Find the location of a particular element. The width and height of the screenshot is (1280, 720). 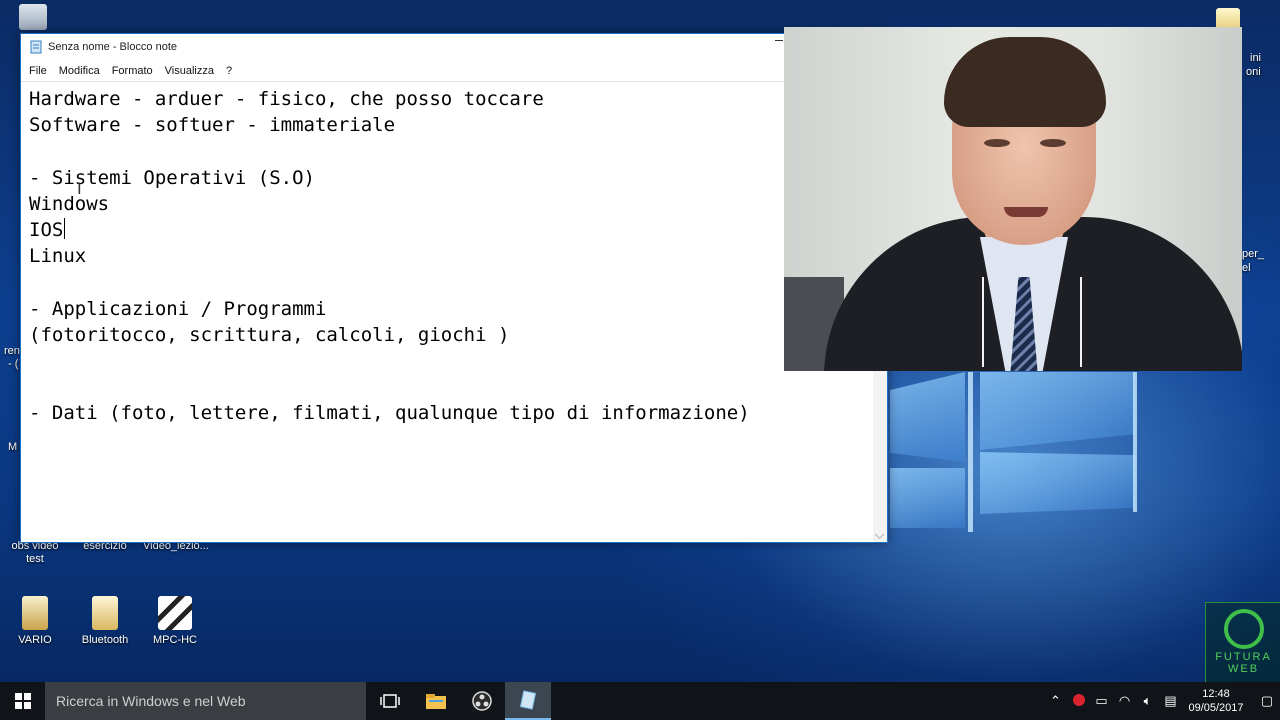

network-icon: ▭ is located at coordinates (1101, 701).